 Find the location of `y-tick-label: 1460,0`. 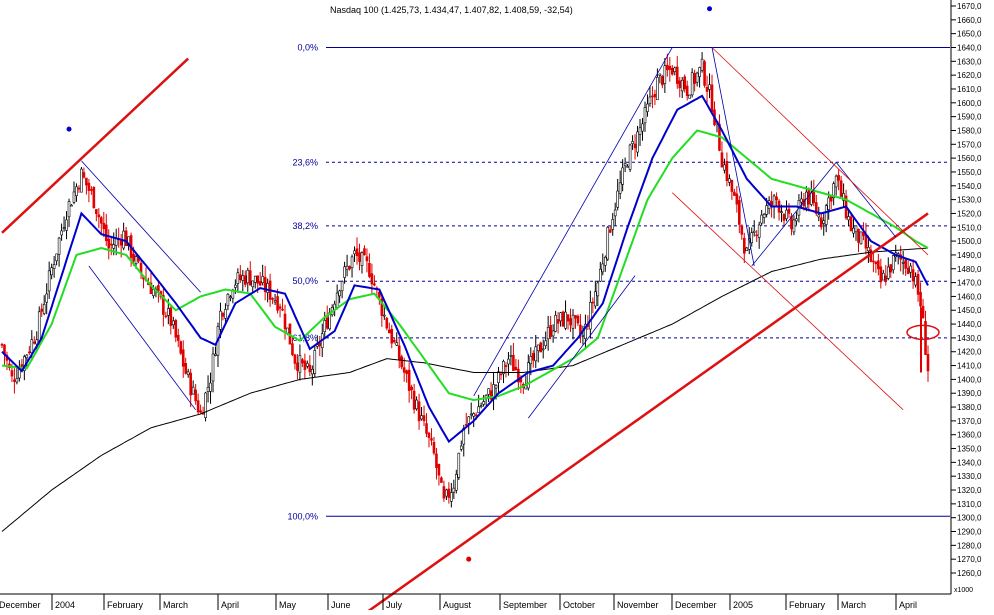

y-tick-label: 1460,0 is located at coordinates (969, 296).